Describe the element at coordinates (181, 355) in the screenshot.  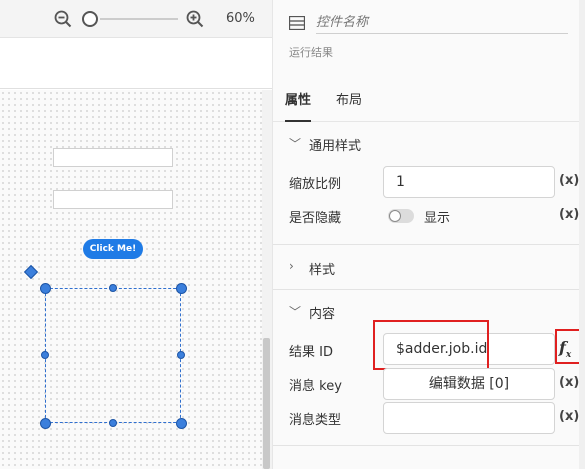
I see `resize-handle-right` at that location.